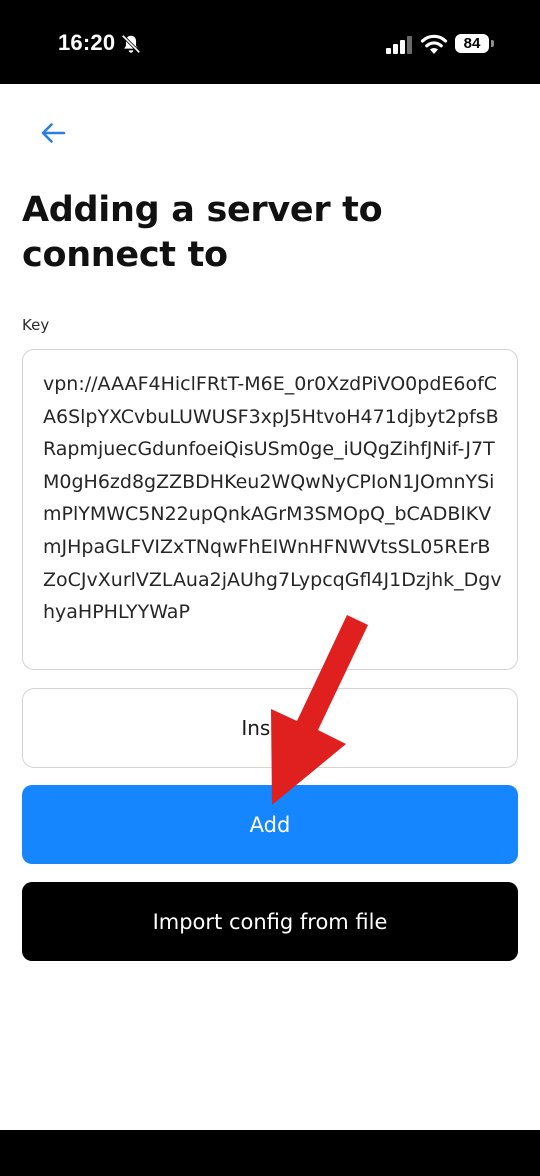  What do you see at coordinates (270, 1153) in the screenshot?
I see `bottom-bar` at bounding box center [270, 1153].